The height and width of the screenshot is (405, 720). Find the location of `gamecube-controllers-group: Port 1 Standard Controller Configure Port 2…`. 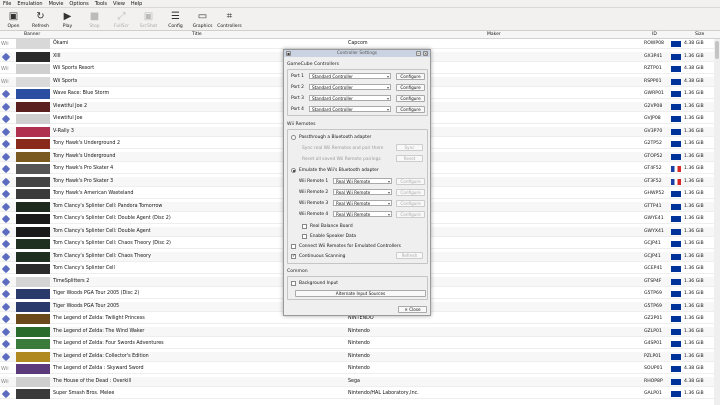

gamecube-controllers-group: Port 1 Standard Controller Configure Port 2… is located at coordinates (357, 92).